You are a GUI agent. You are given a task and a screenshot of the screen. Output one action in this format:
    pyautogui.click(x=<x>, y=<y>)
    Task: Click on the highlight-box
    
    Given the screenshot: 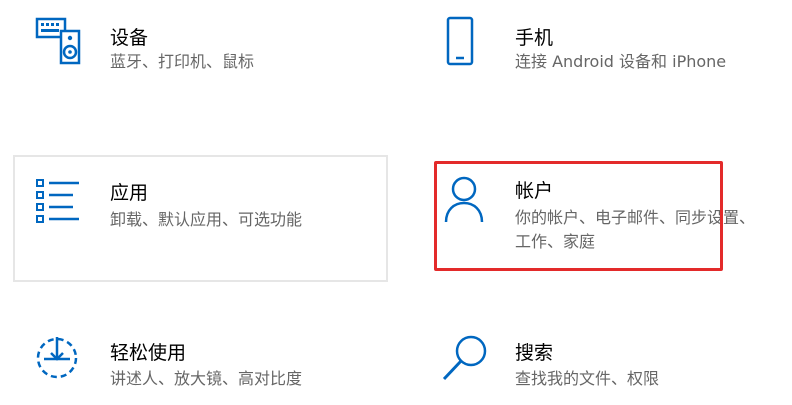 What is the action you would take?
    pyautogui.click(x=578, y=216)
    